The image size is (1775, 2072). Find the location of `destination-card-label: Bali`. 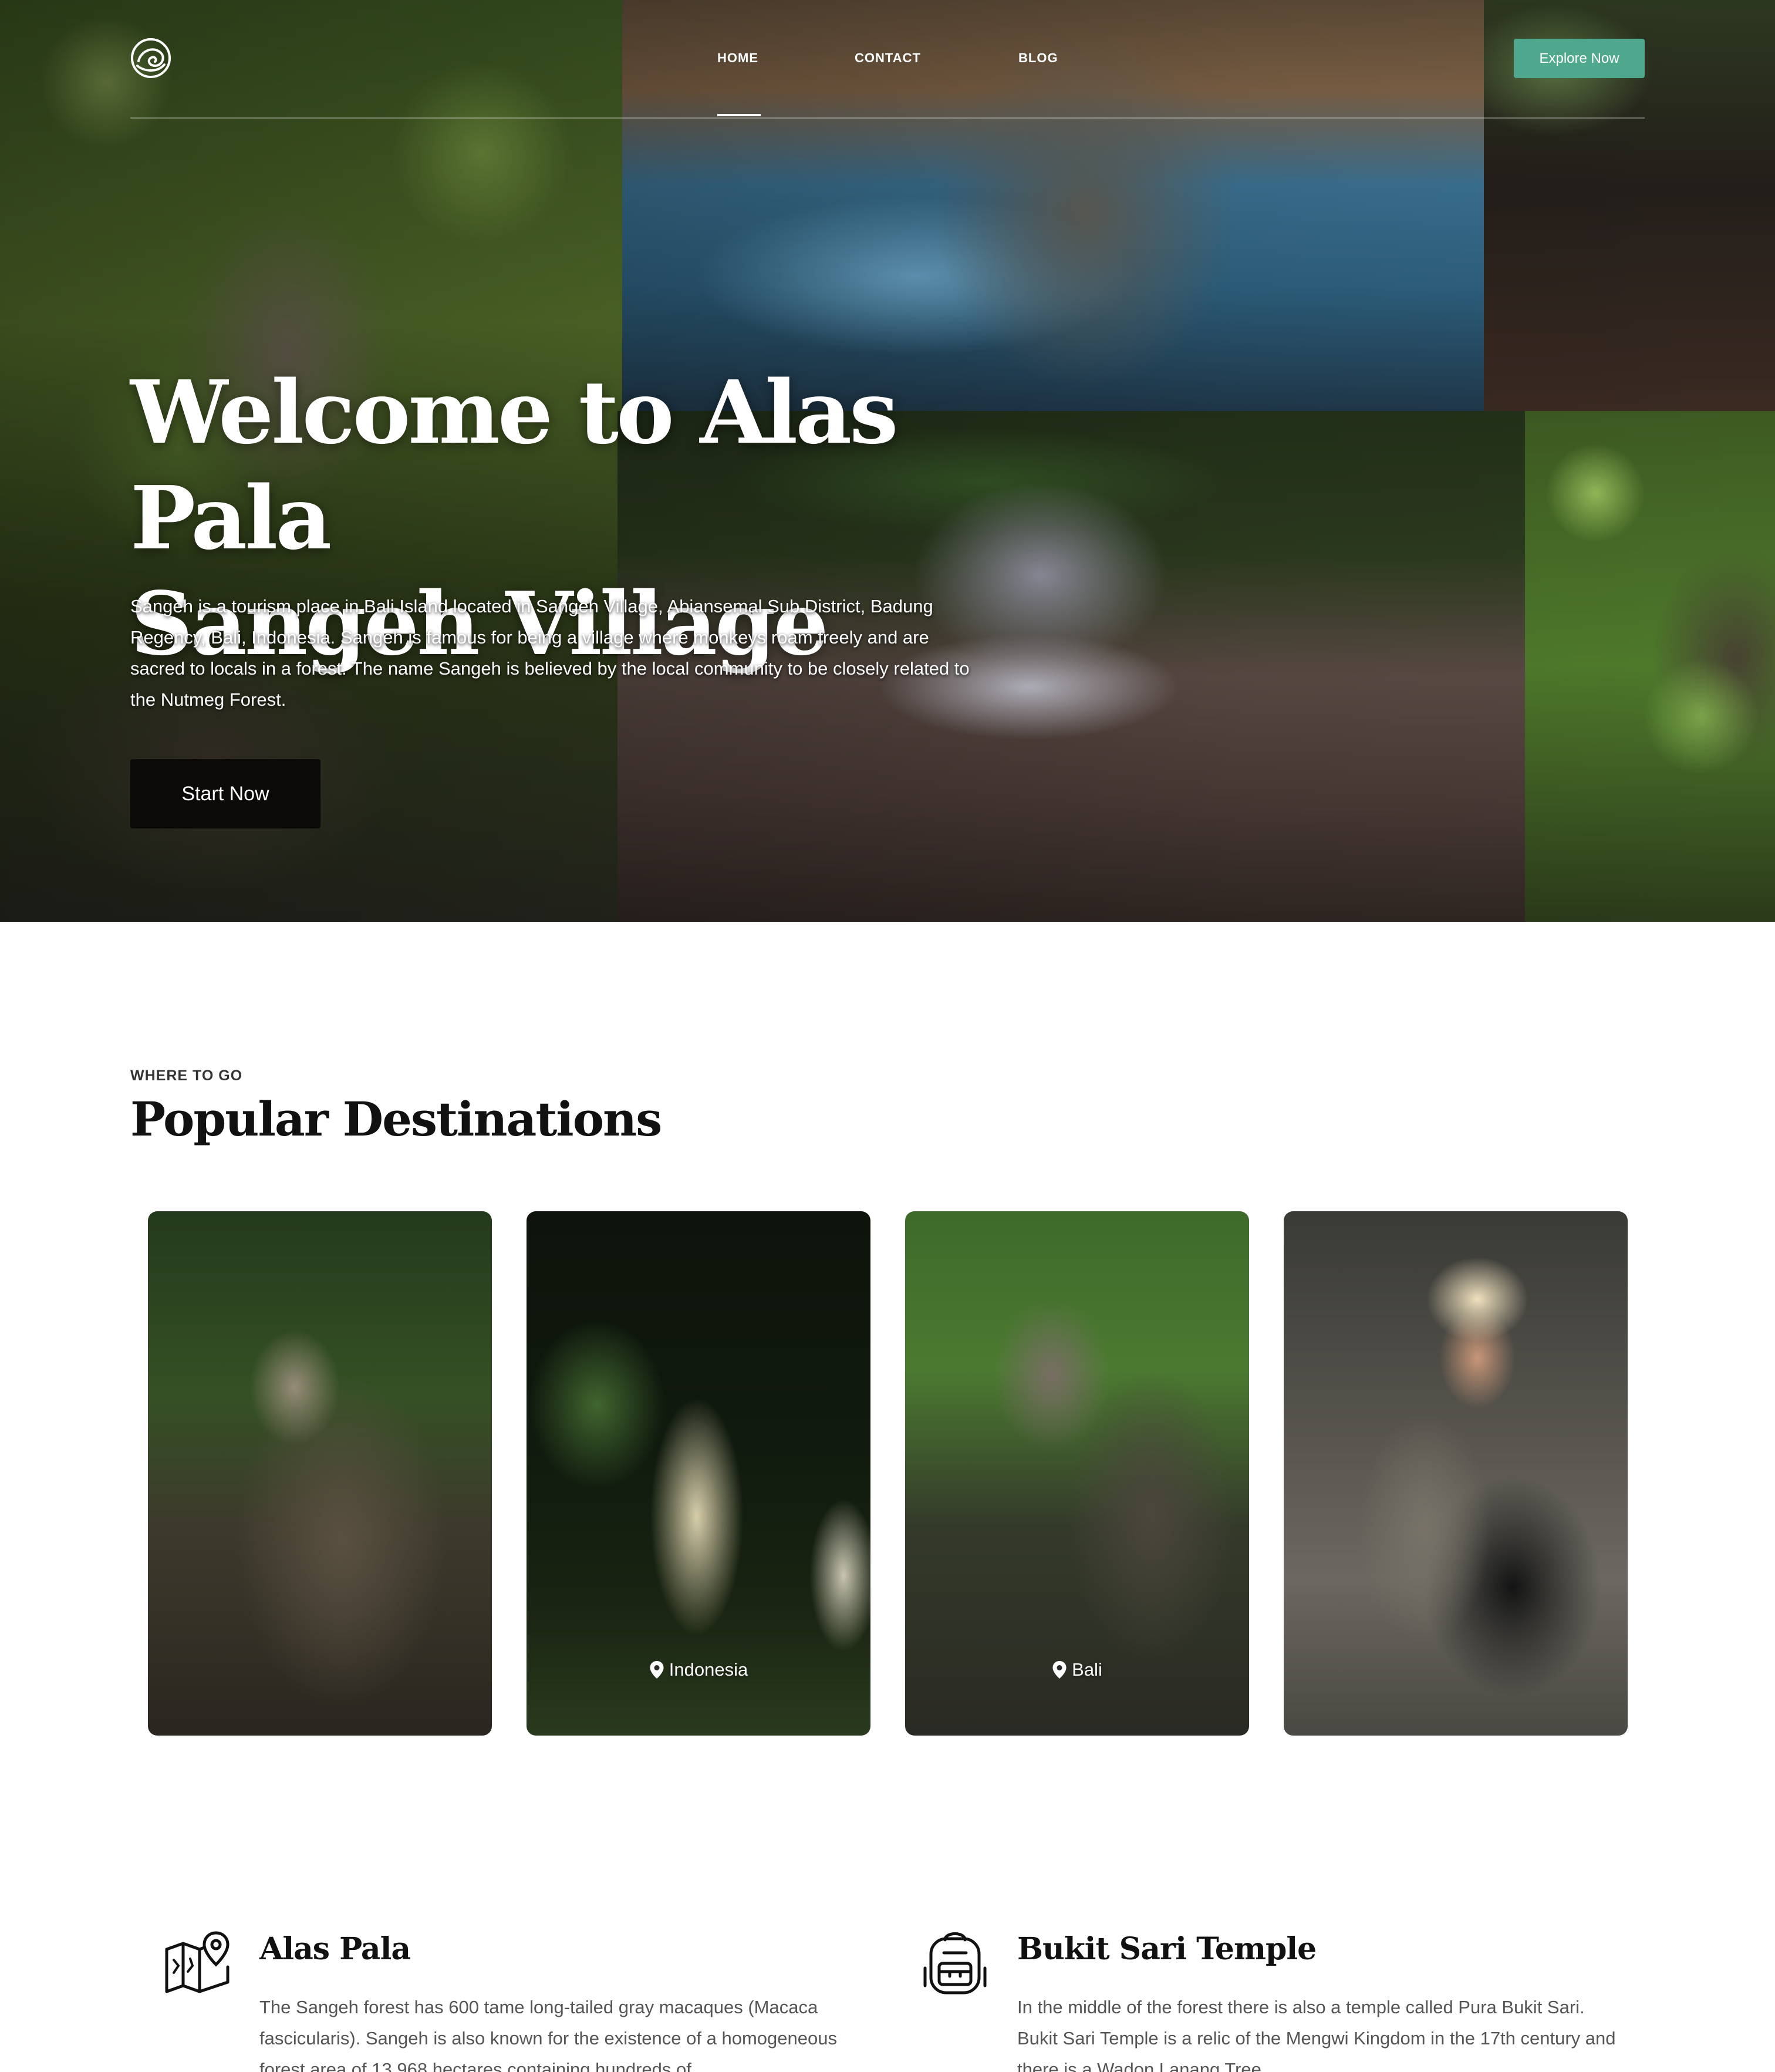

destination-card-label: Bali is located at coordinates (1077, 1669).